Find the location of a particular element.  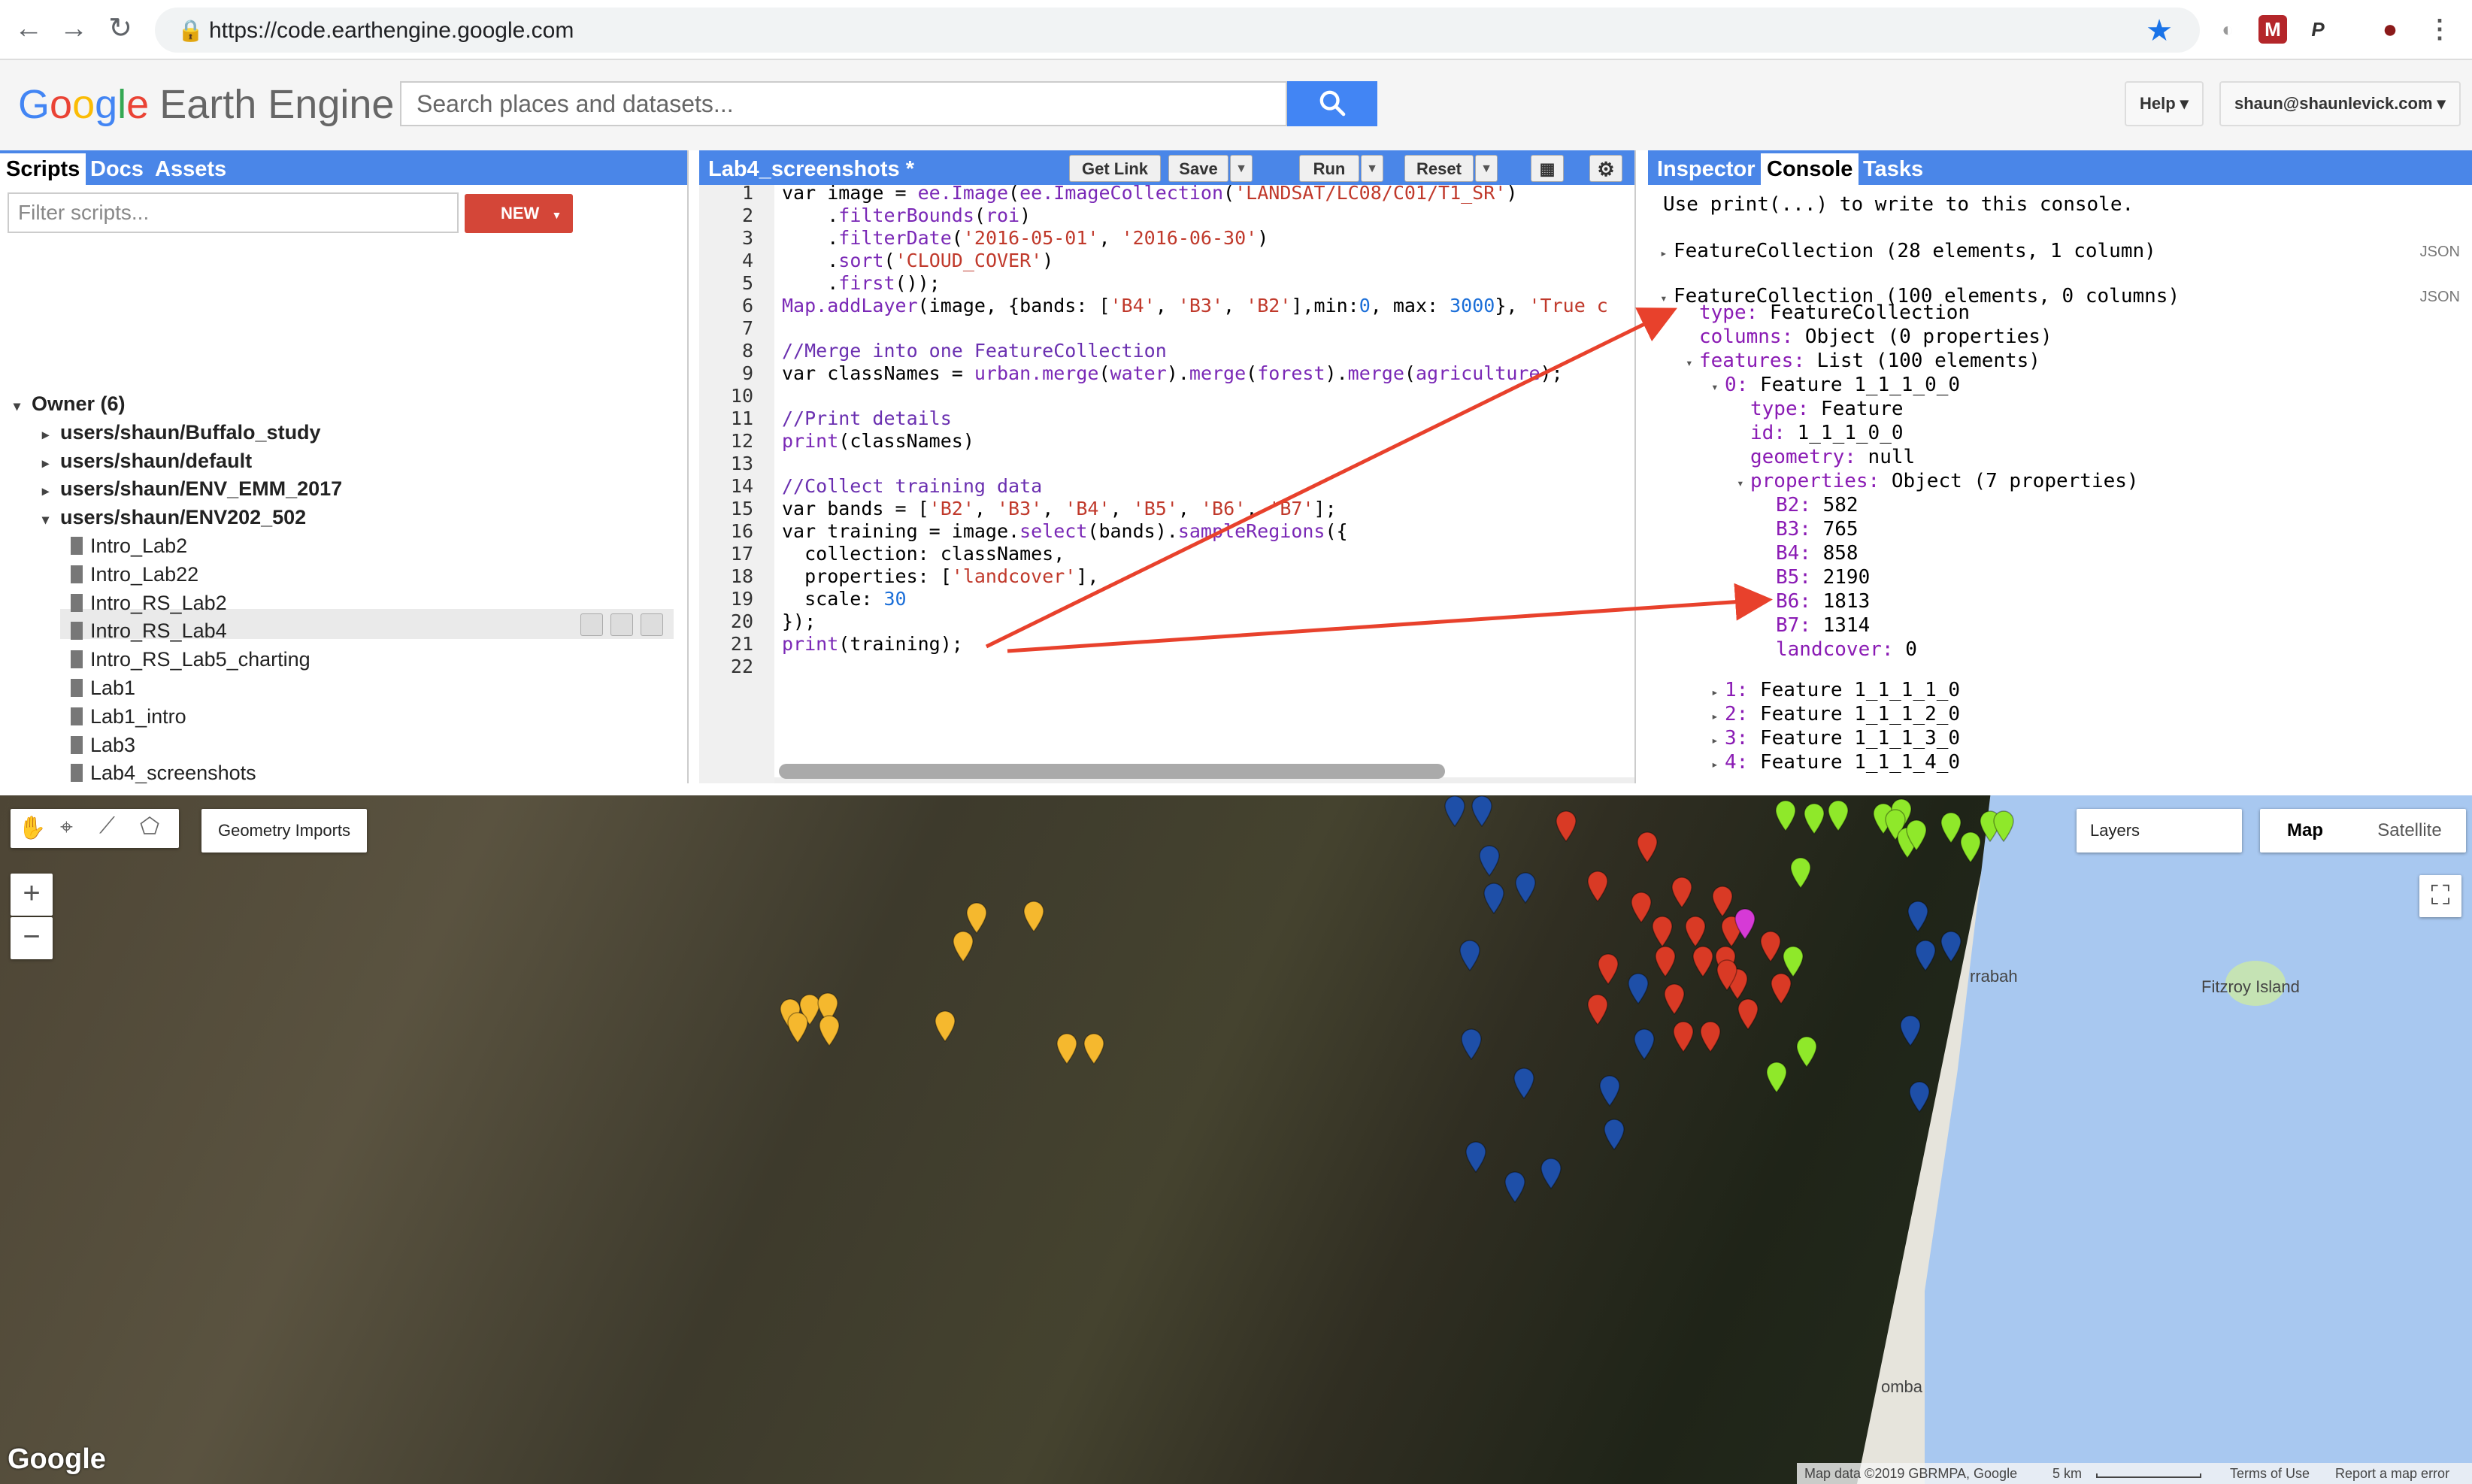

draw-line-icon: ⟋ is located at coordinates (107, 826).